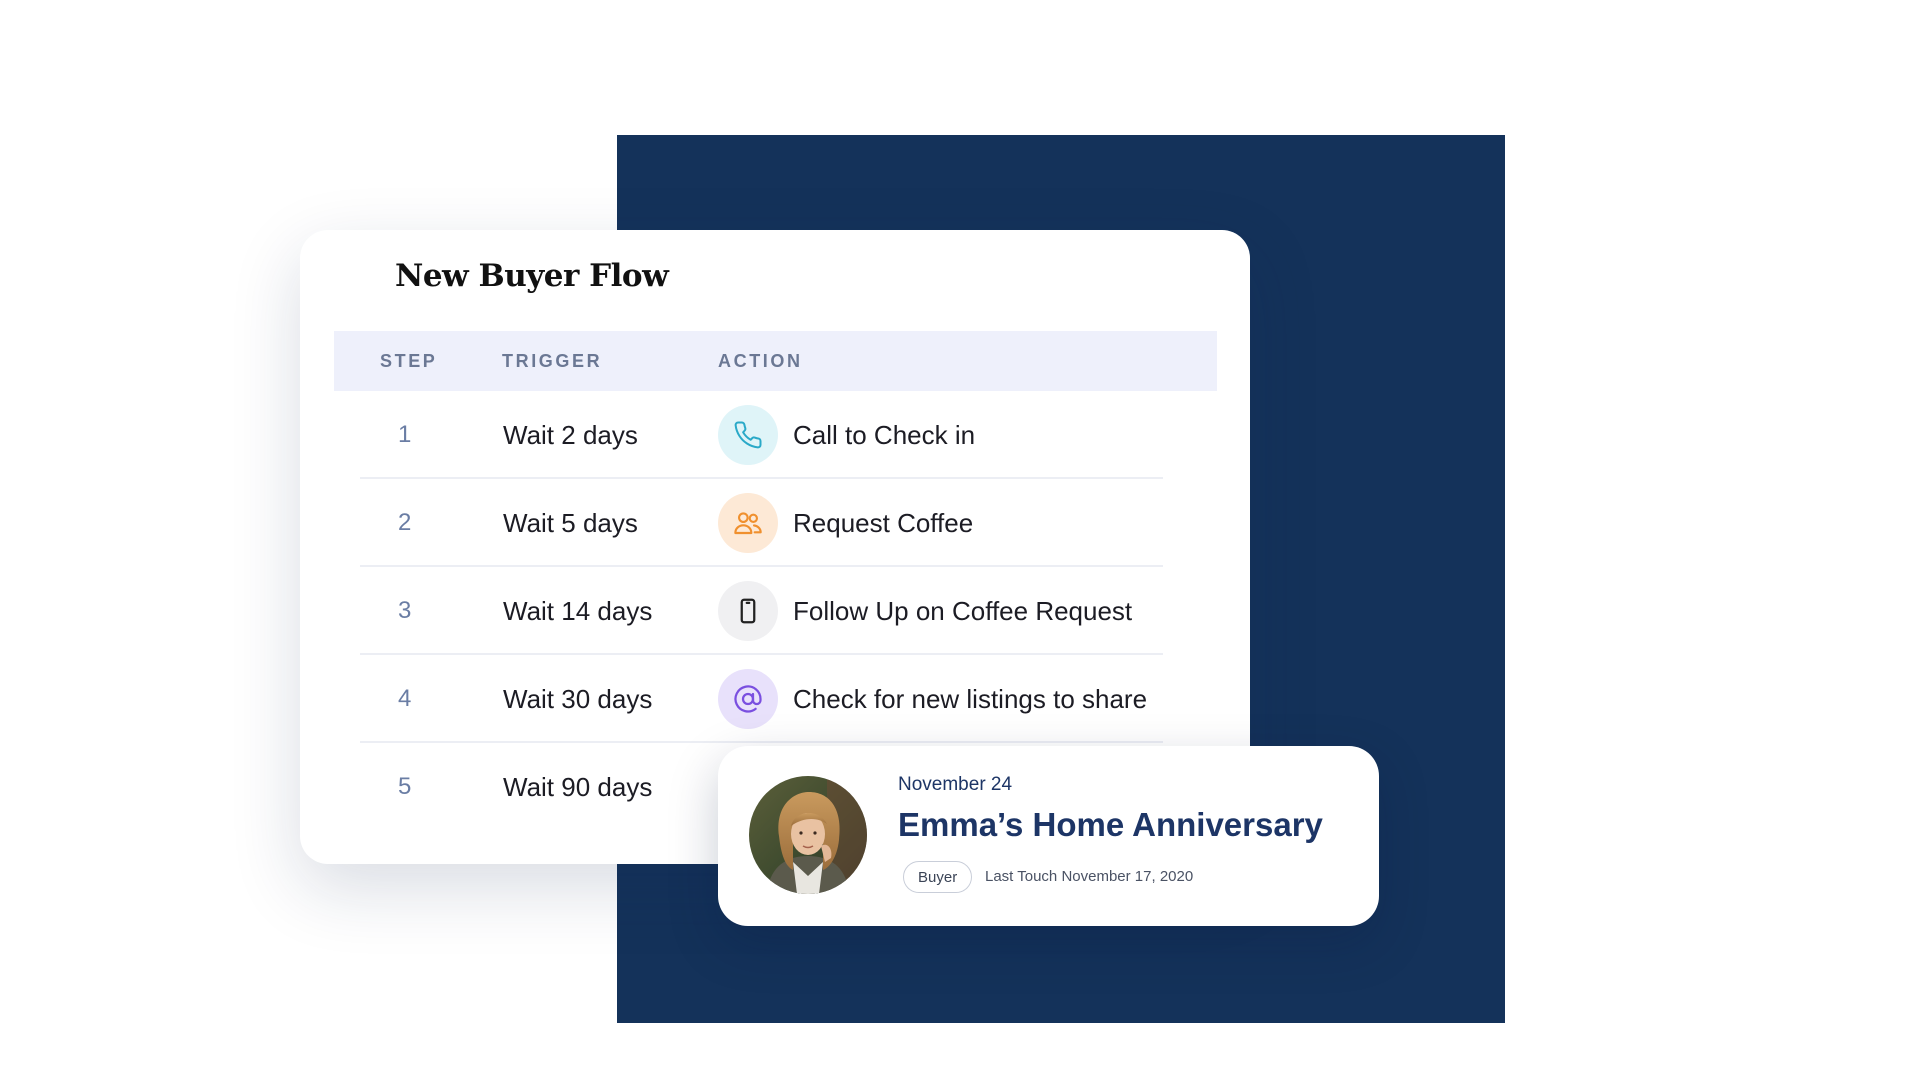  I want to click on contact-type-badge: Buyer, so click(938, 877).